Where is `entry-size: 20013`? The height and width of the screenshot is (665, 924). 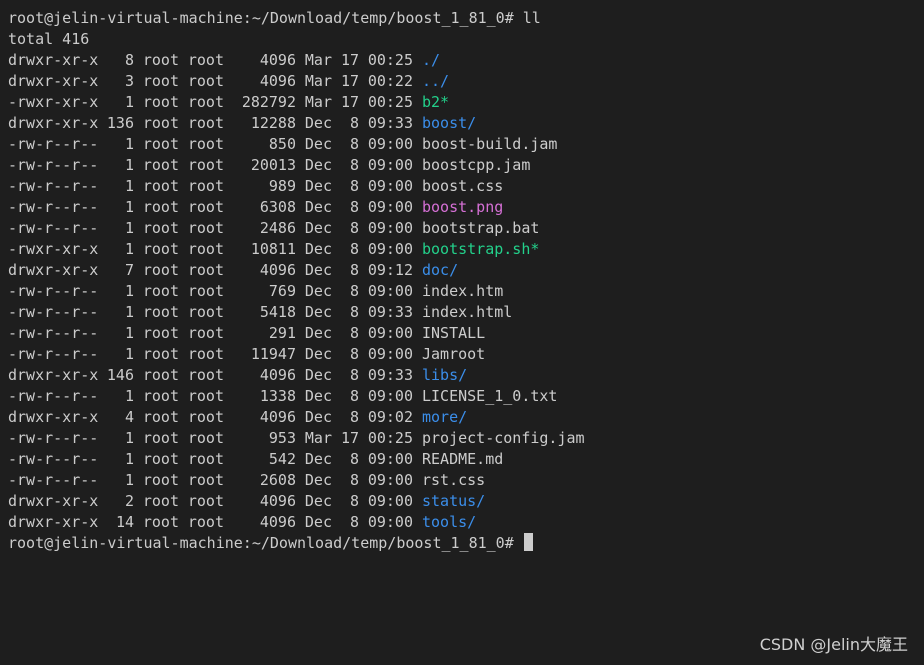
entry-size: 20013 is located at coordinates (273, 165).